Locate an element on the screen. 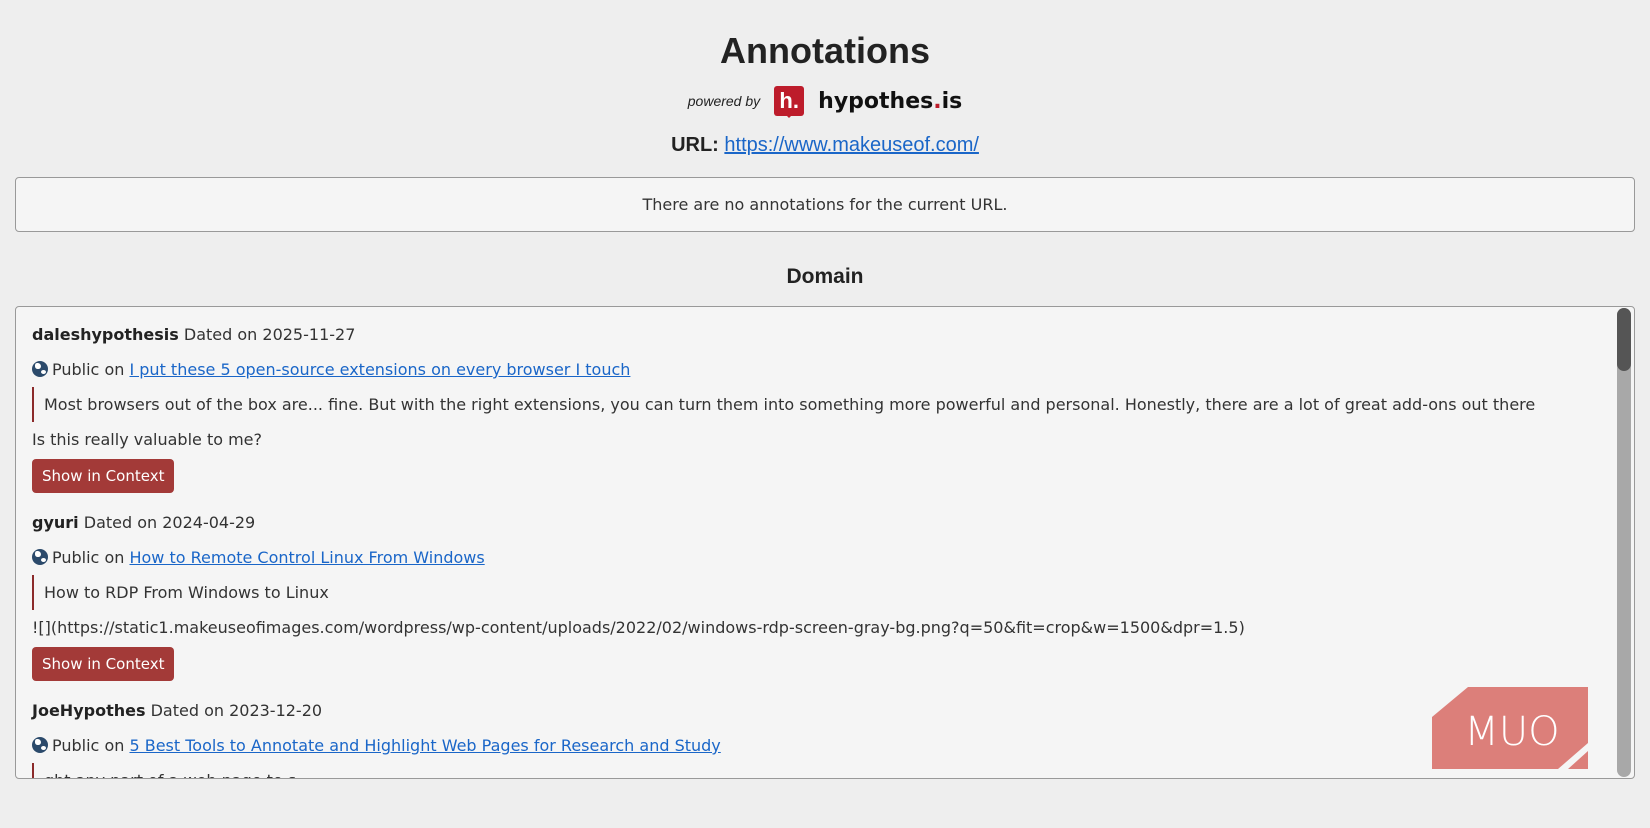  muo-watermark-logo: MUO is located at coordinates (1510, 728).